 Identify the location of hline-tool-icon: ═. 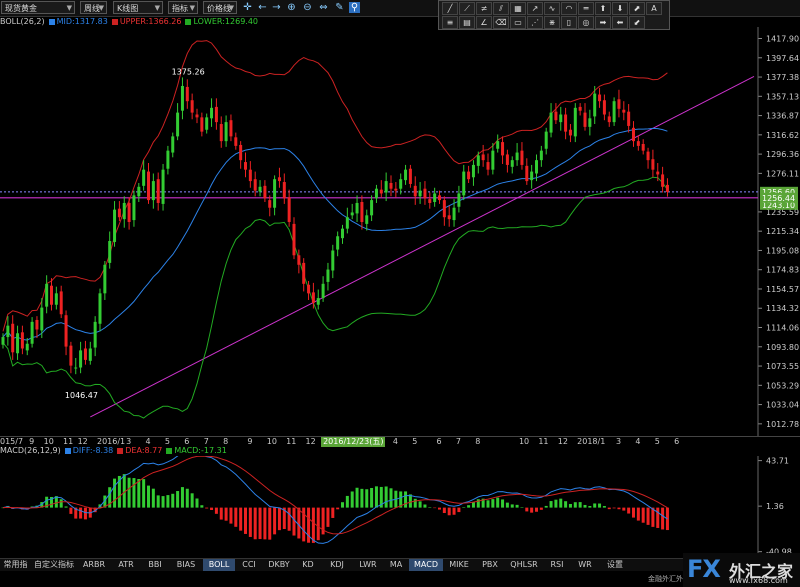
(586, 8).